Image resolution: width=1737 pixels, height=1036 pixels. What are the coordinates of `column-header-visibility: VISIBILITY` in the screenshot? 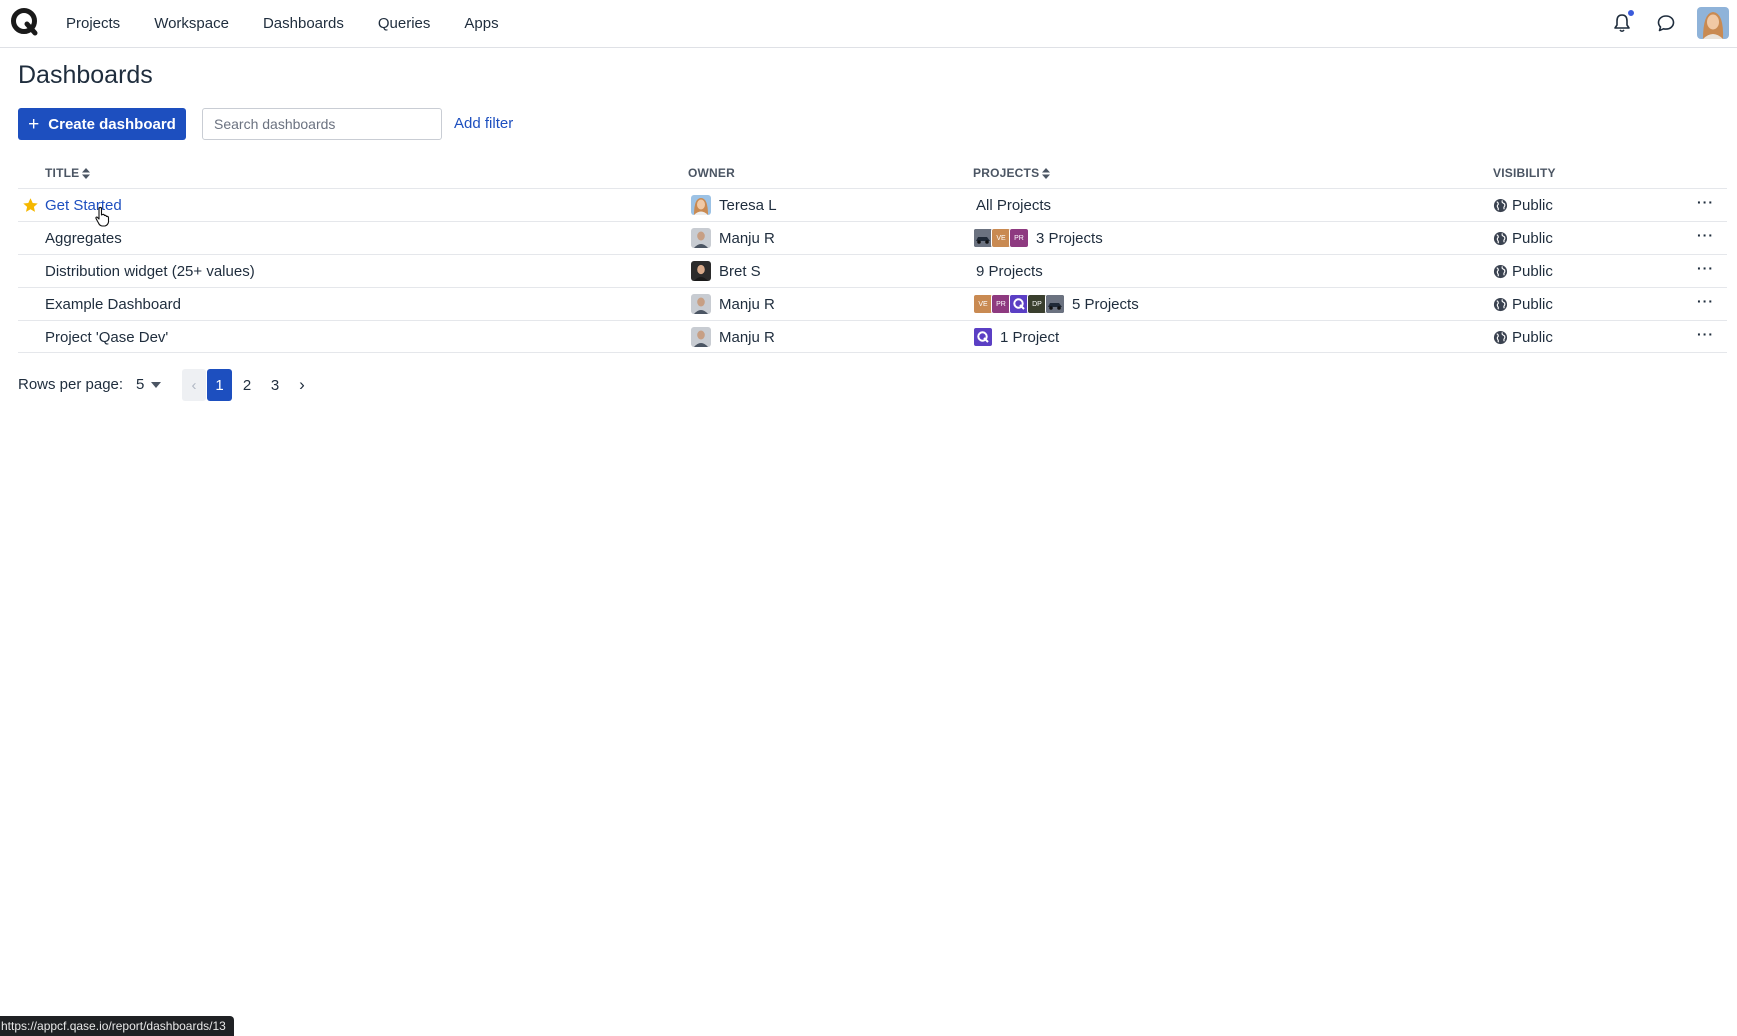 It's located at (1524, 173).